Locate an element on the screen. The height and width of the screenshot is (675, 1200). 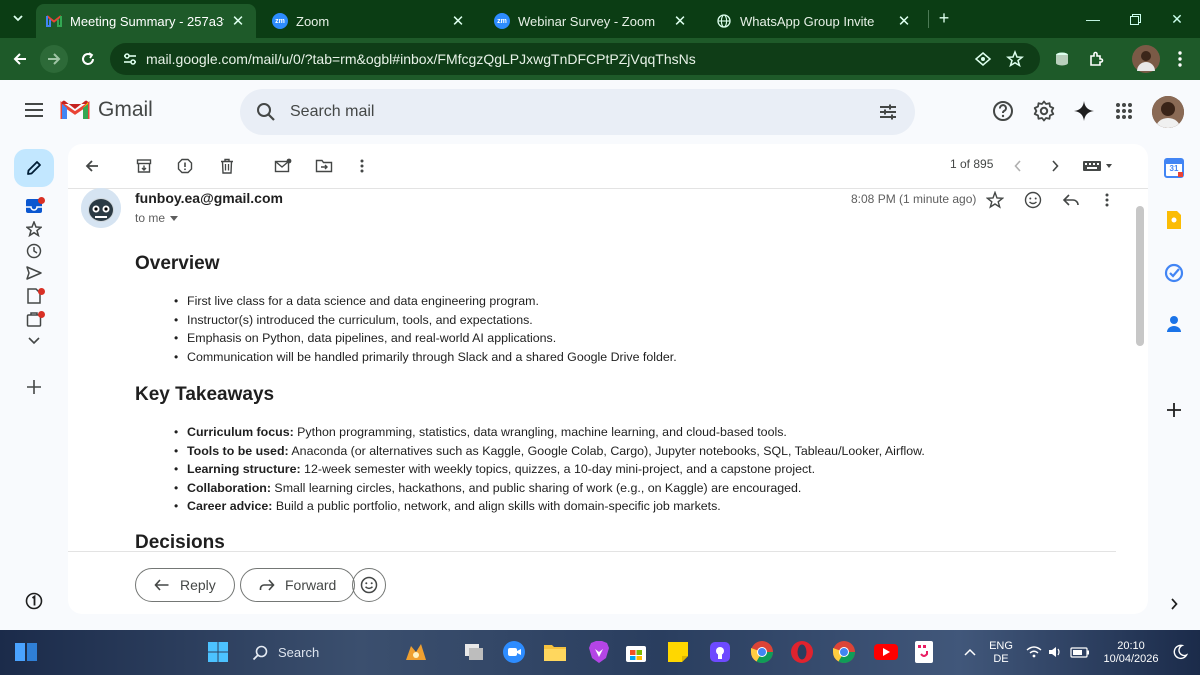
more-actions-icon is located at coordinates (362, 166).